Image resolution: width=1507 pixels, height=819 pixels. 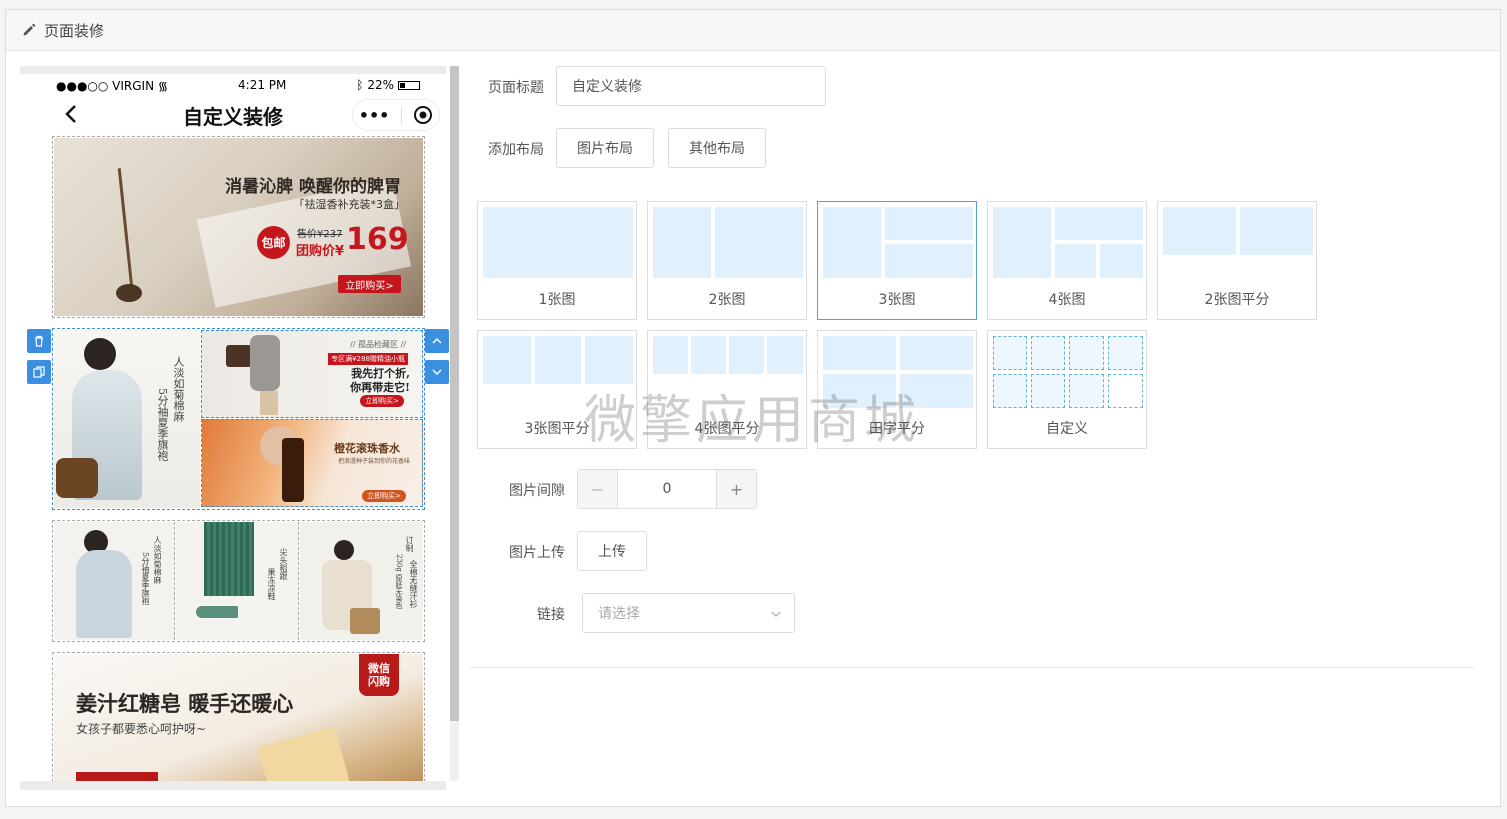 What do you see at coordinates (605, 148) in the screenshot?
I see `image-layout-button: 图片布局` at bounding box center [605, 148].